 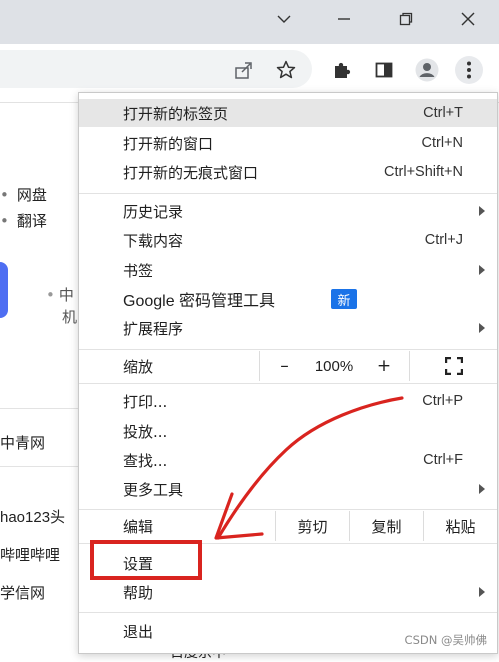 What do you see at coordinates (309, 468) in the screenshot?
I see `annotation-arrow-icon` at bounding box center [309, 468].